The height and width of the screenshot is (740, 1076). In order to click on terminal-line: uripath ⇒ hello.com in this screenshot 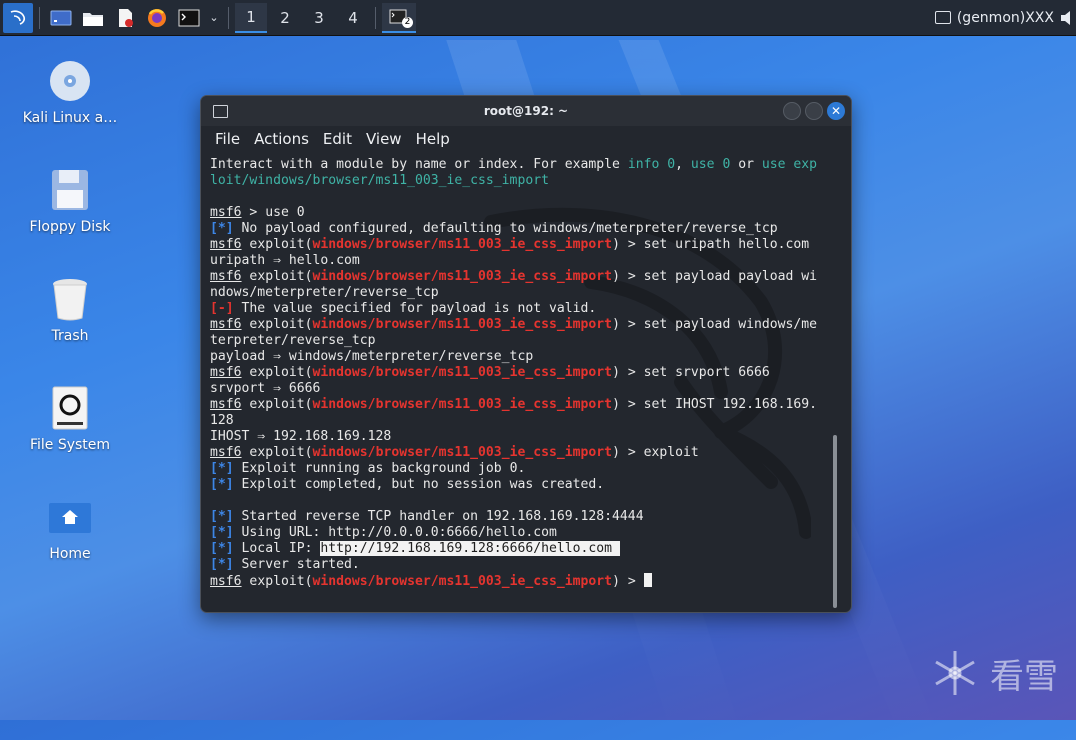, I will do `click(285, 260)`.